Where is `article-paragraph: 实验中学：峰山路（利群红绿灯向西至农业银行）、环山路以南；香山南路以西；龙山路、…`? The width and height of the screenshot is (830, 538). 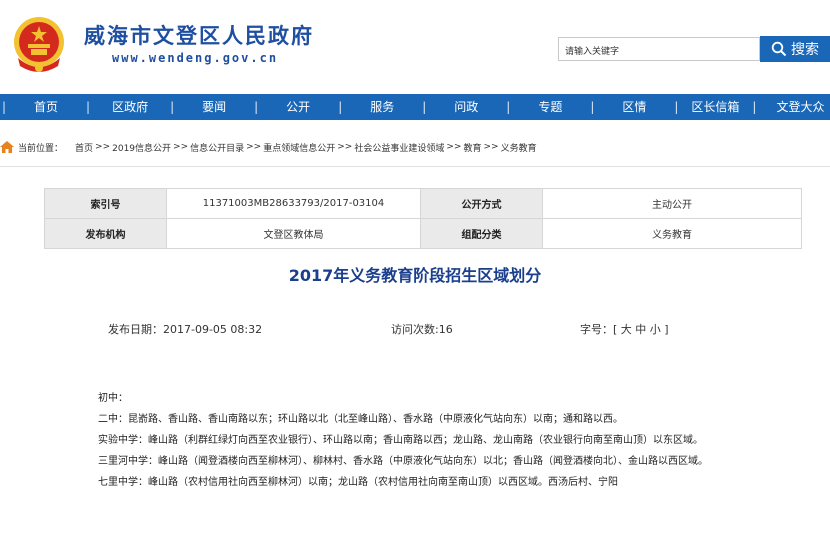
article-paragraph: 实验中学：峰山路（利群红绿灯向西至农业银行）、环山路以南；香山南路以西；龙山路、… is located at coordinates (400, 440).